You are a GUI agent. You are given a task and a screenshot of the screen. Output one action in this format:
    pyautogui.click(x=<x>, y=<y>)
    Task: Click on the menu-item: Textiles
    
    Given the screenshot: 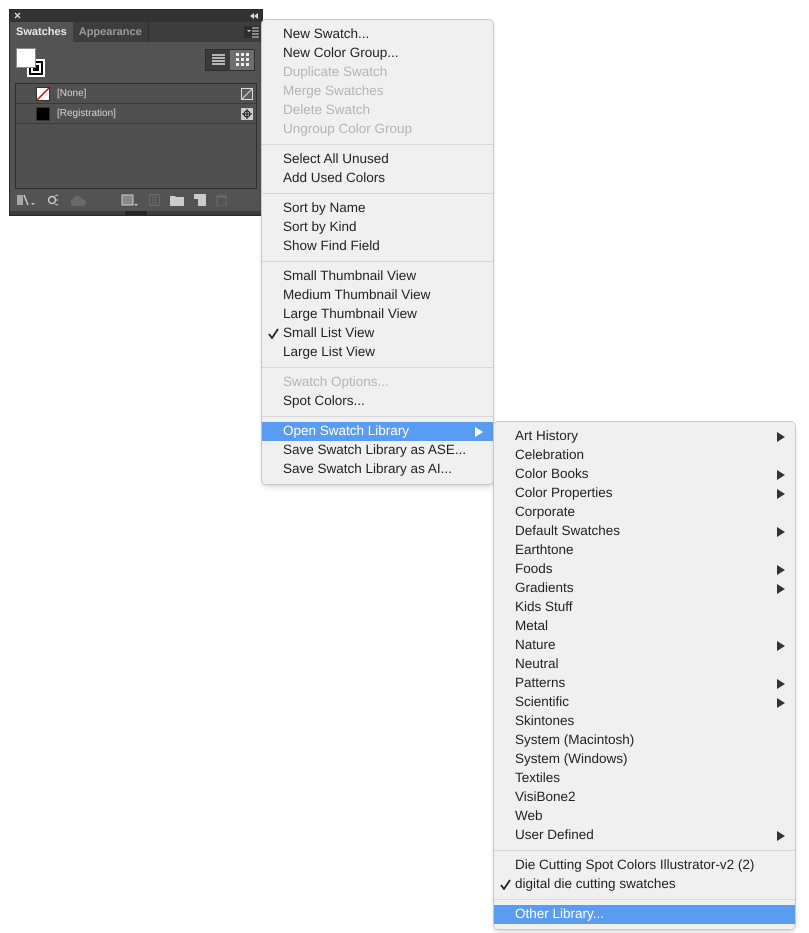 What is the action you would take?
    pyautogui.click(x=644, y=778)
    